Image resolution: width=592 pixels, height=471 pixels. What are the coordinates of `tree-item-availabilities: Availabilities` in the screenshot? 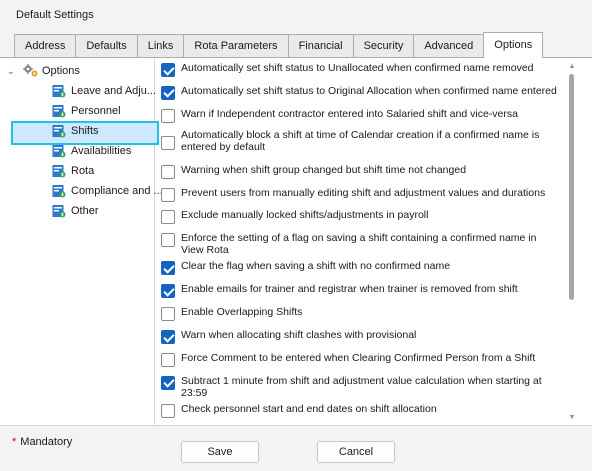 It's located at (79, 151).